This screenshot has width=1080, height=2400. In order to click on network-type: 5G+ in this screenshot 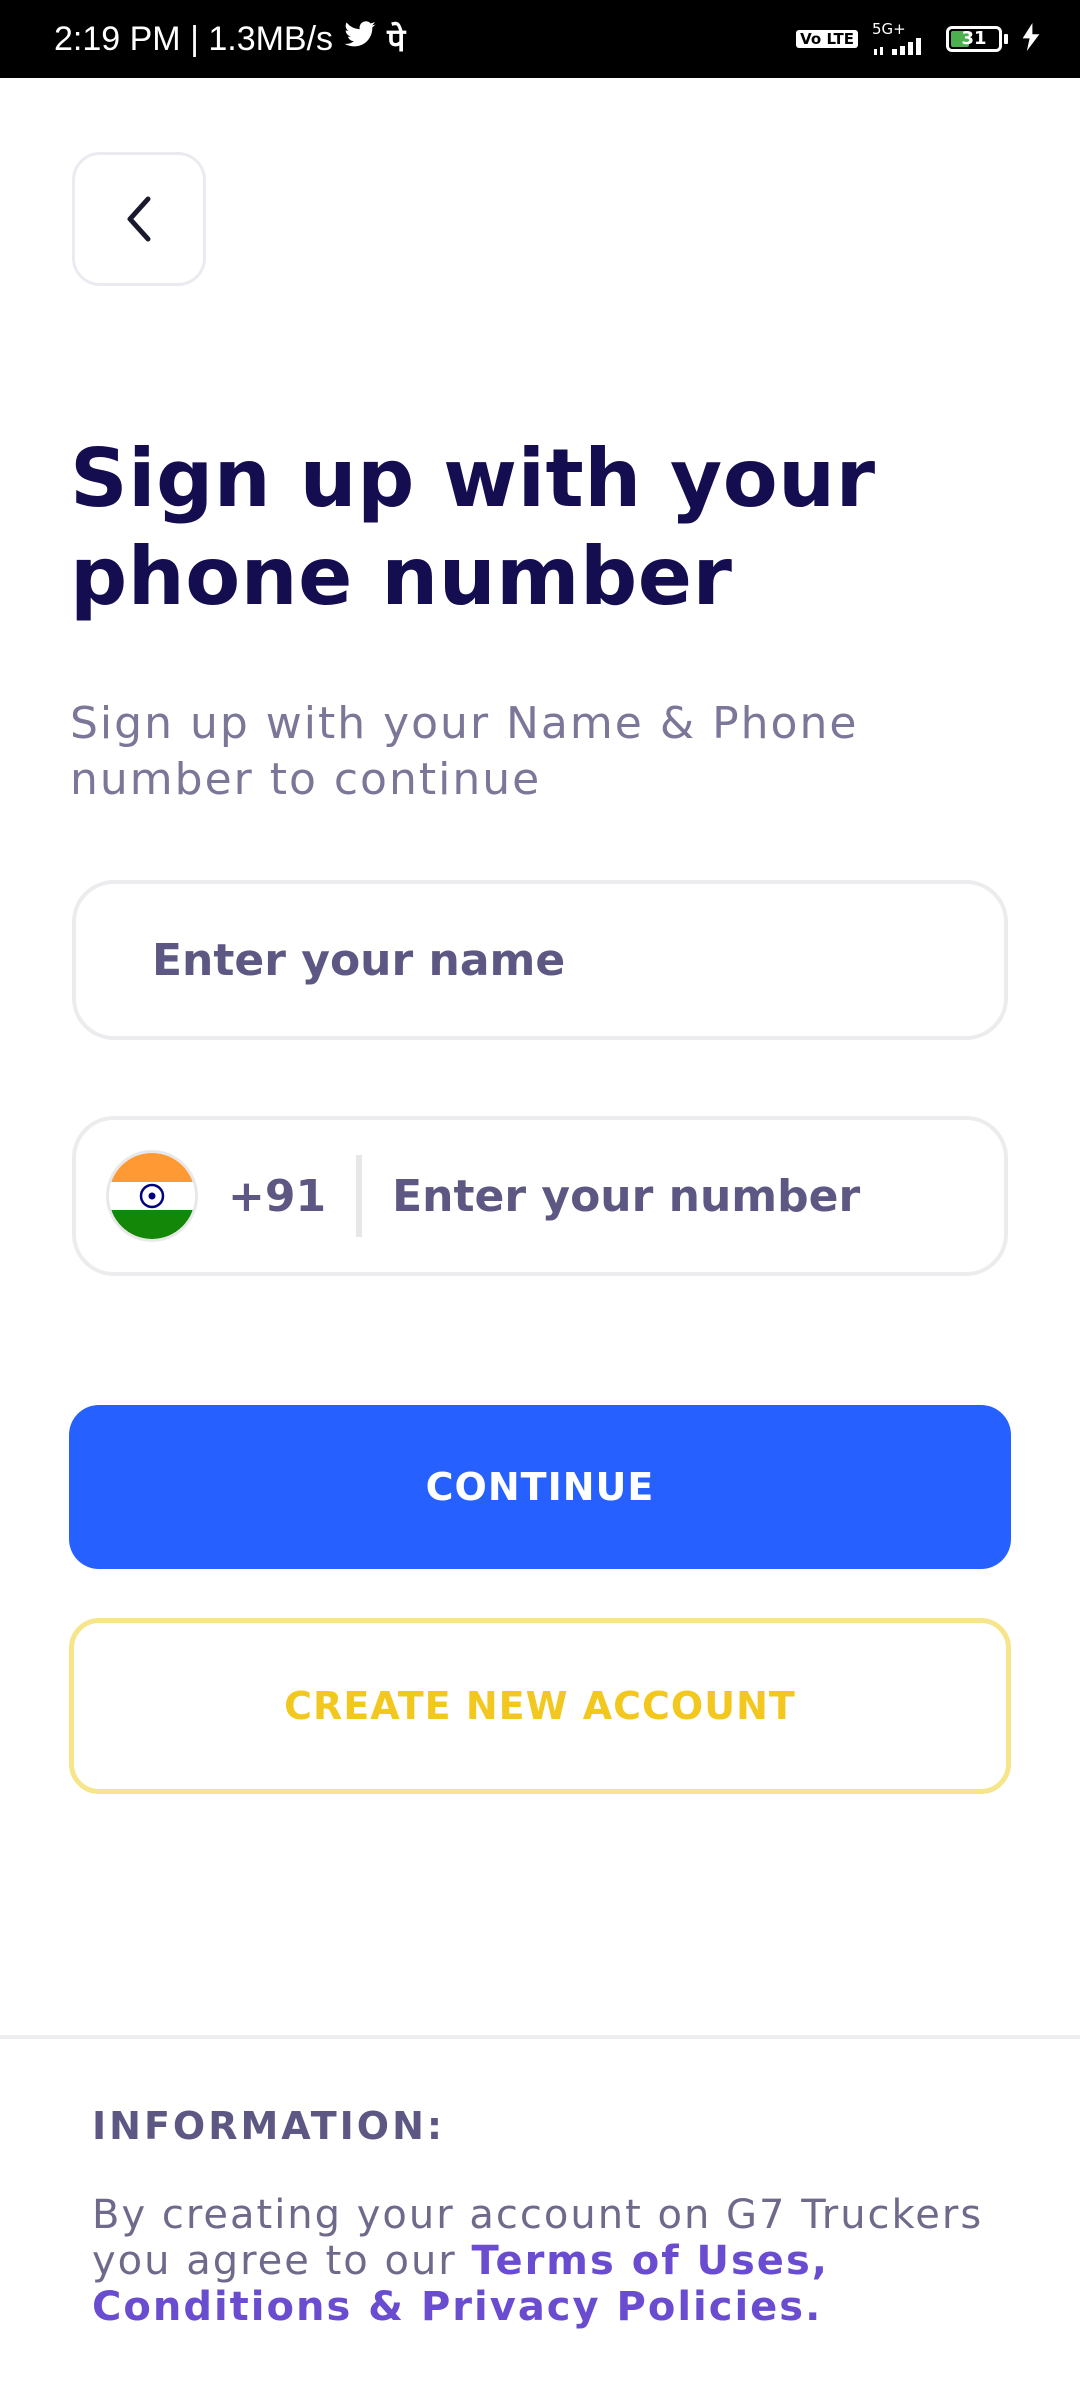, I will do `click(889, 28)`.